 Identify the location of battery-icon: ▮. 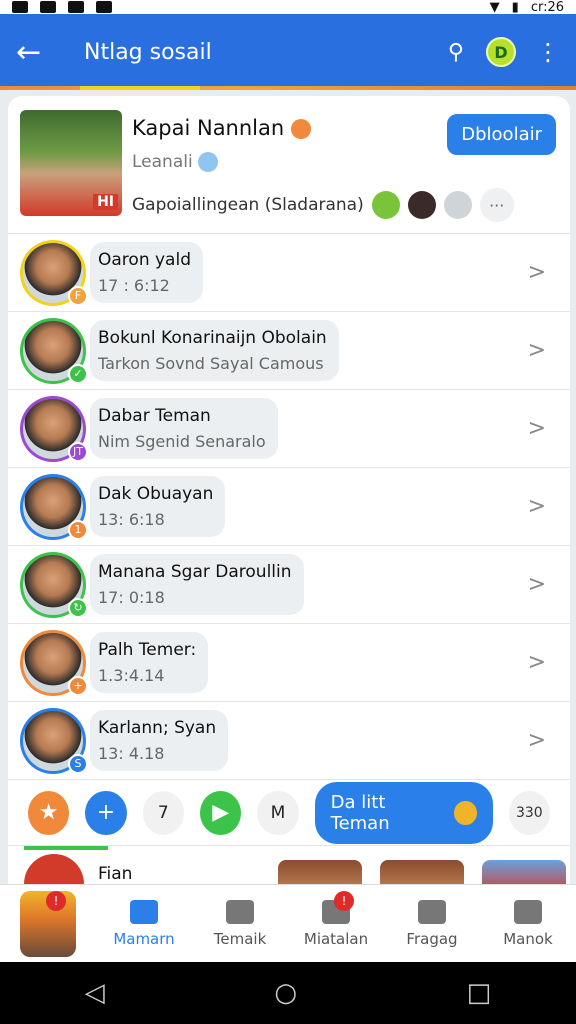
(515, 7).